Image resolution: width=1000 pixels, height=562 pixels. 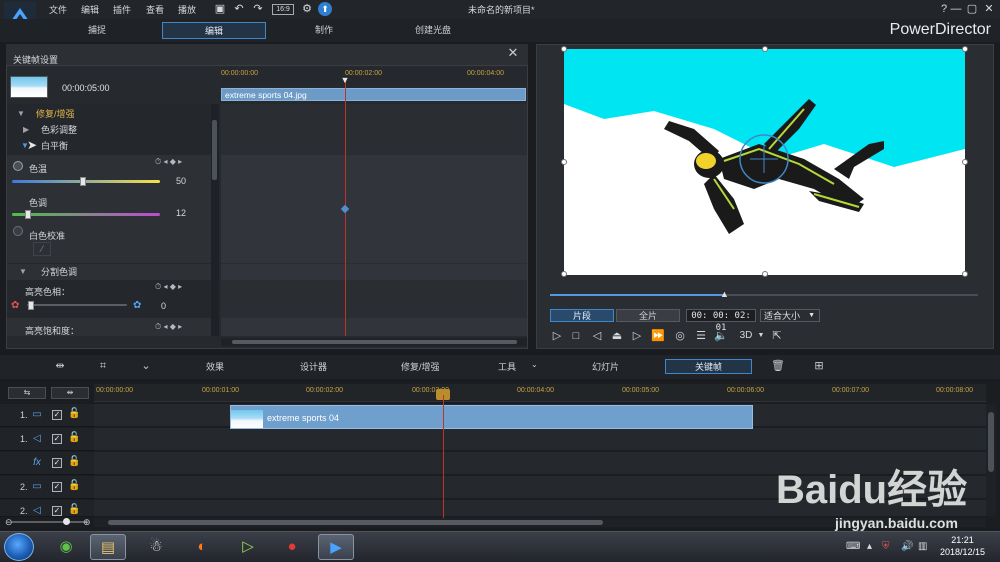 I want to click on media-app-icon: ▷, so click(x=248, y=547).